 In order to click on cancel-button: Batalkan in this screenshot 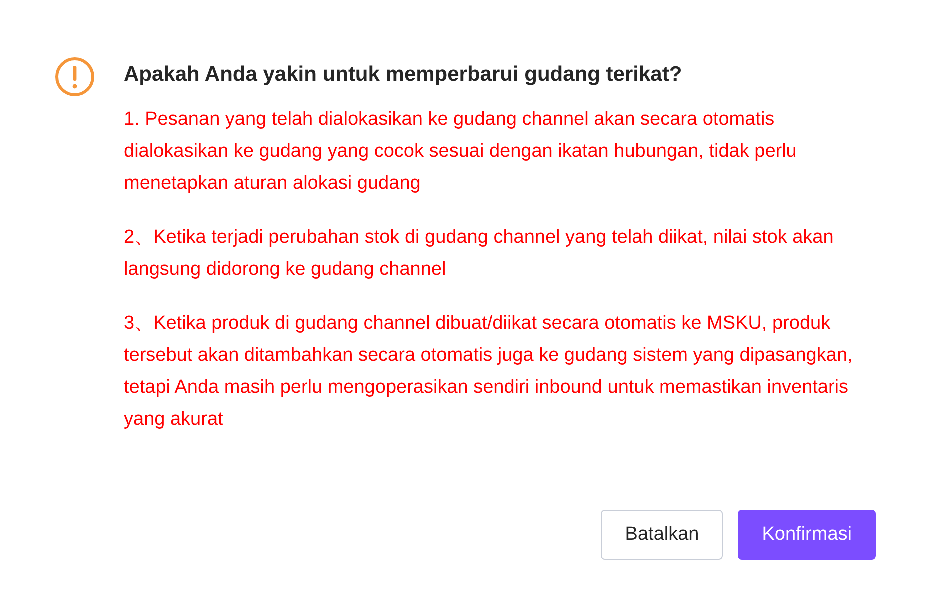, I will do `click(662, 535)`.